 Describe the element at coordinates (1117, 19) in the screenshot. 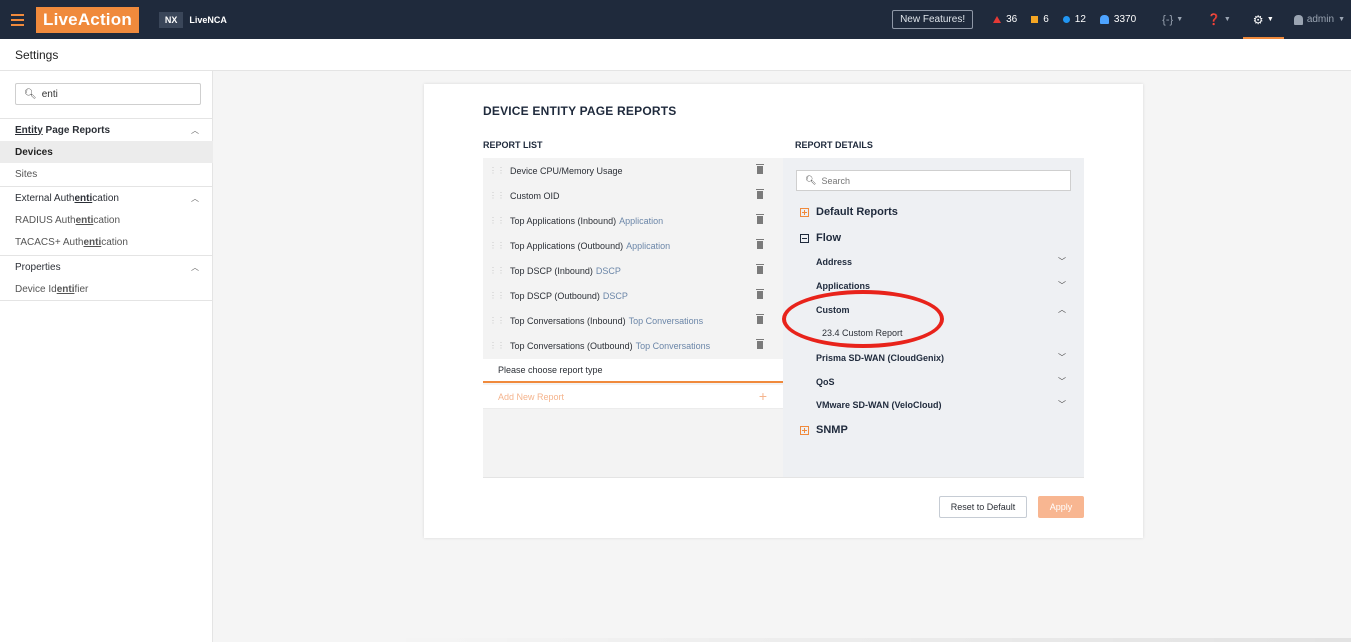

I see `notifications: 3370` at that location.